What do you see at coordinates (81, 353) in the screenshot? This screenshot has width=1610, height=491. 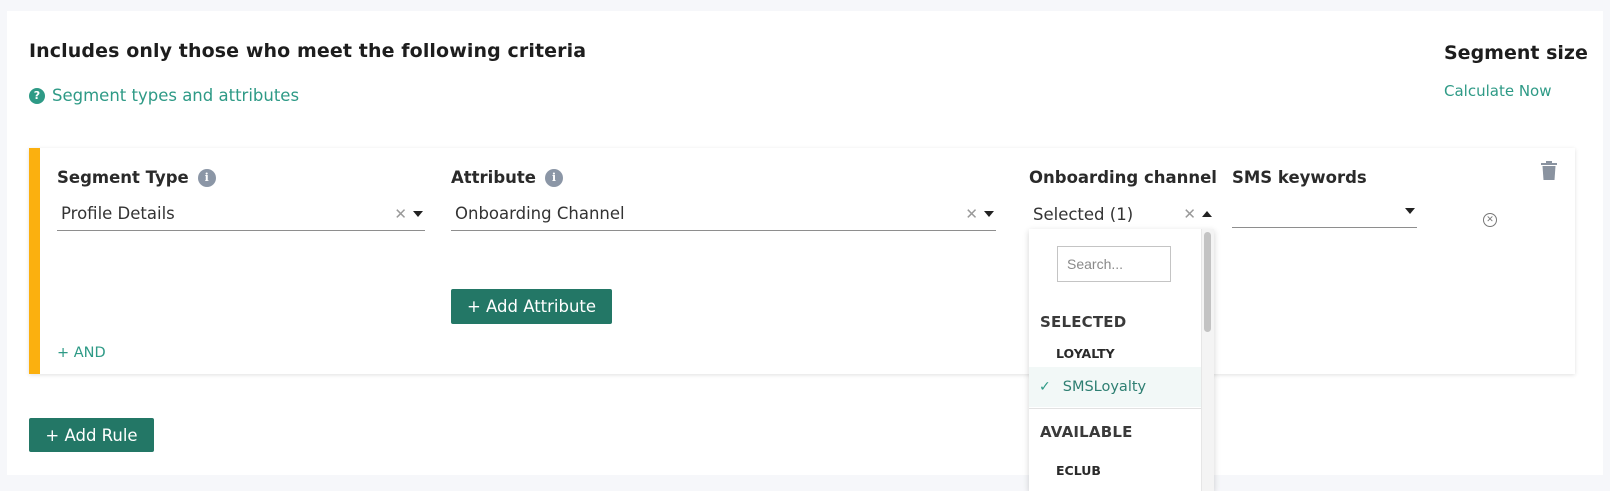 I see `and-link: + AND` at bounding box center [81, 353].